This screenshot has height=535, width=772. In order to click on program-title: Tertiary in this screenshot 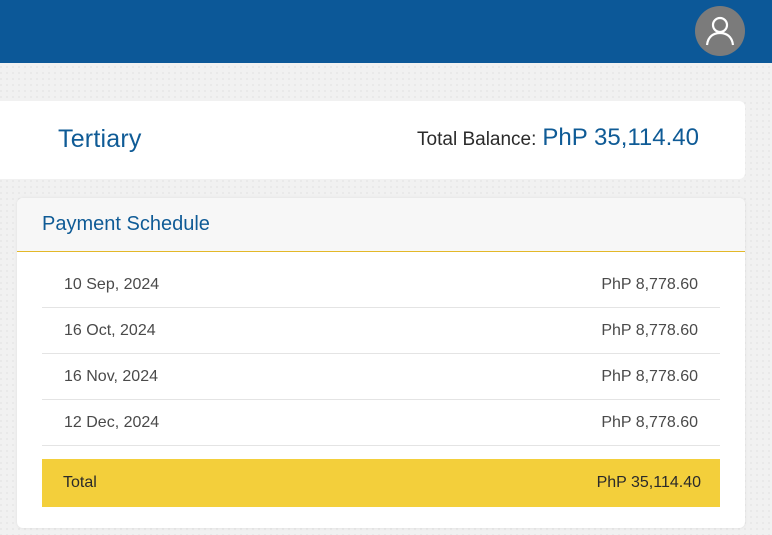, I will do `click(100, 139)`.